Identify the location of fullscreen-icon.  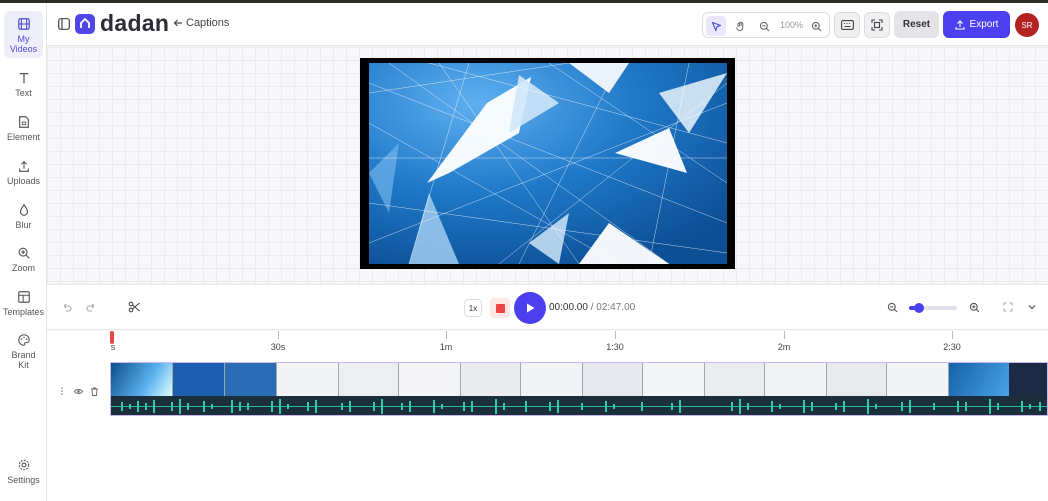
(1008, 307).